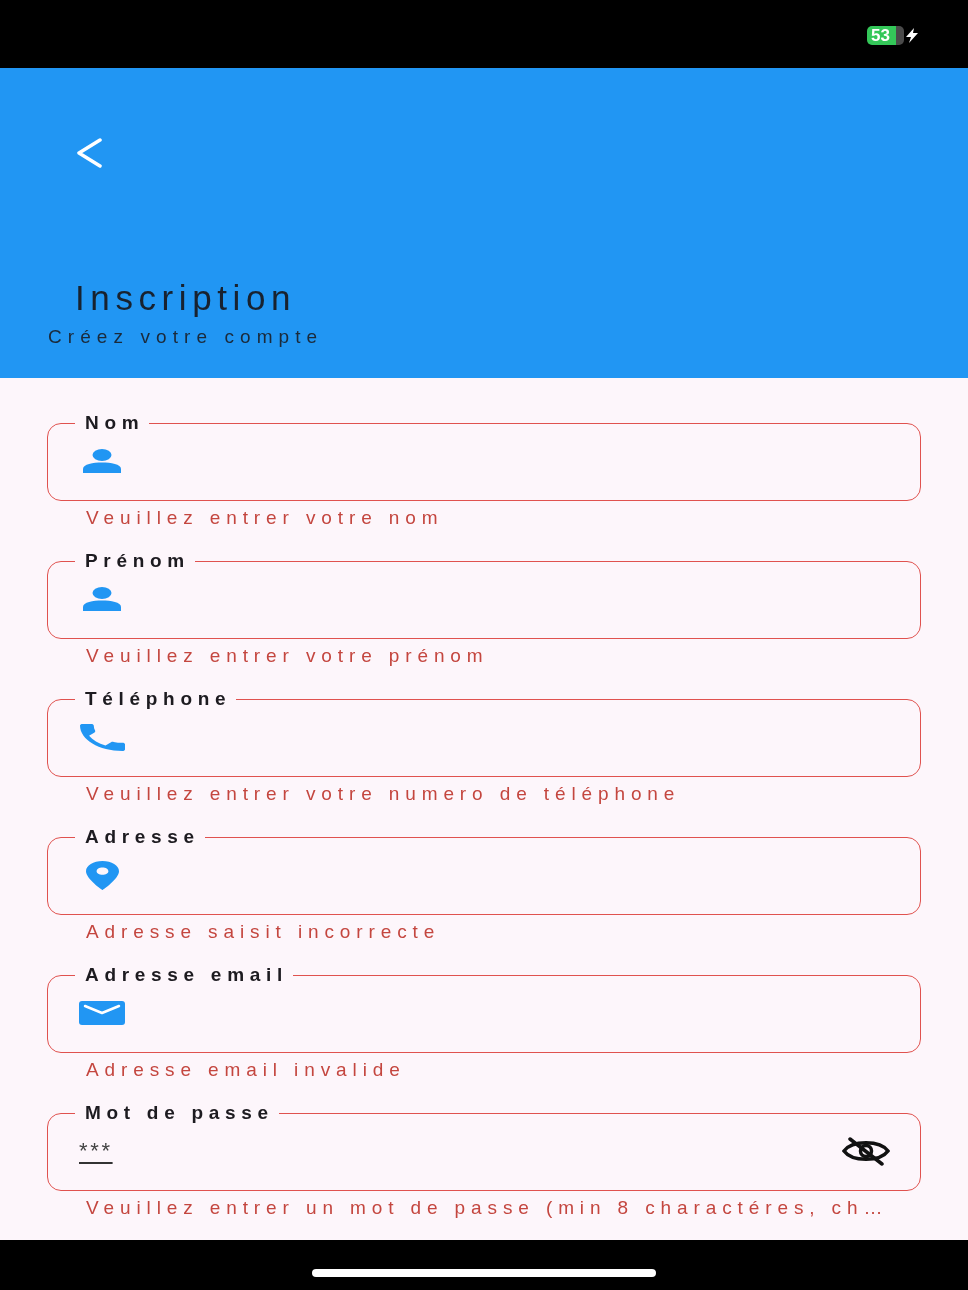 The height and width of the screenshot is (1290, 968). Describe the element at coordinates (288, 656) in the screenshot. I see `error-message: Veuillez entrer votre prénom` at that location.